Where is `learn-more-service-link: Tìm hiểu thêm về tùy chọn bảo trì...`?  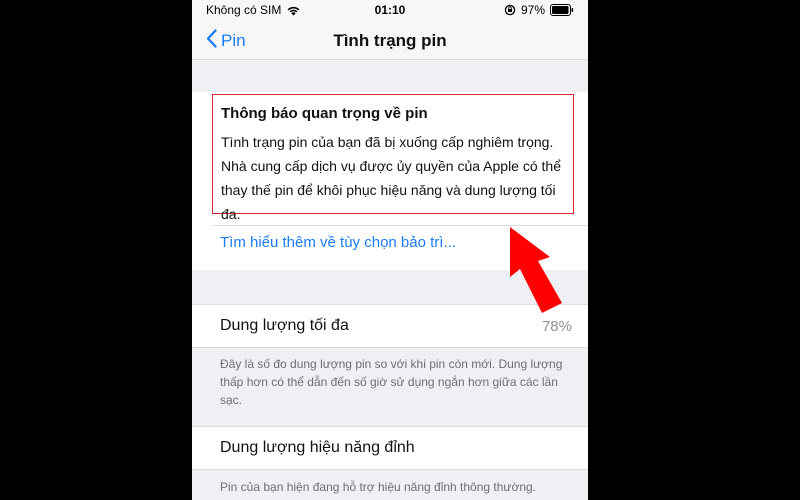
learn-more-service-link: Tìm hiểu thêm về tùy chọn bảo trì... is located at coordinates (338, 242).